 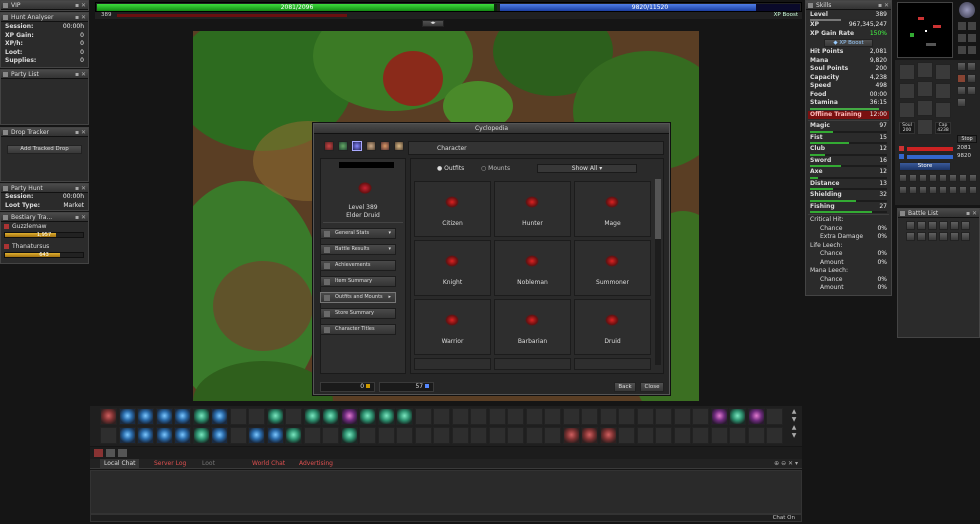 I want to click on center-icon, so click(x=962, y=50).